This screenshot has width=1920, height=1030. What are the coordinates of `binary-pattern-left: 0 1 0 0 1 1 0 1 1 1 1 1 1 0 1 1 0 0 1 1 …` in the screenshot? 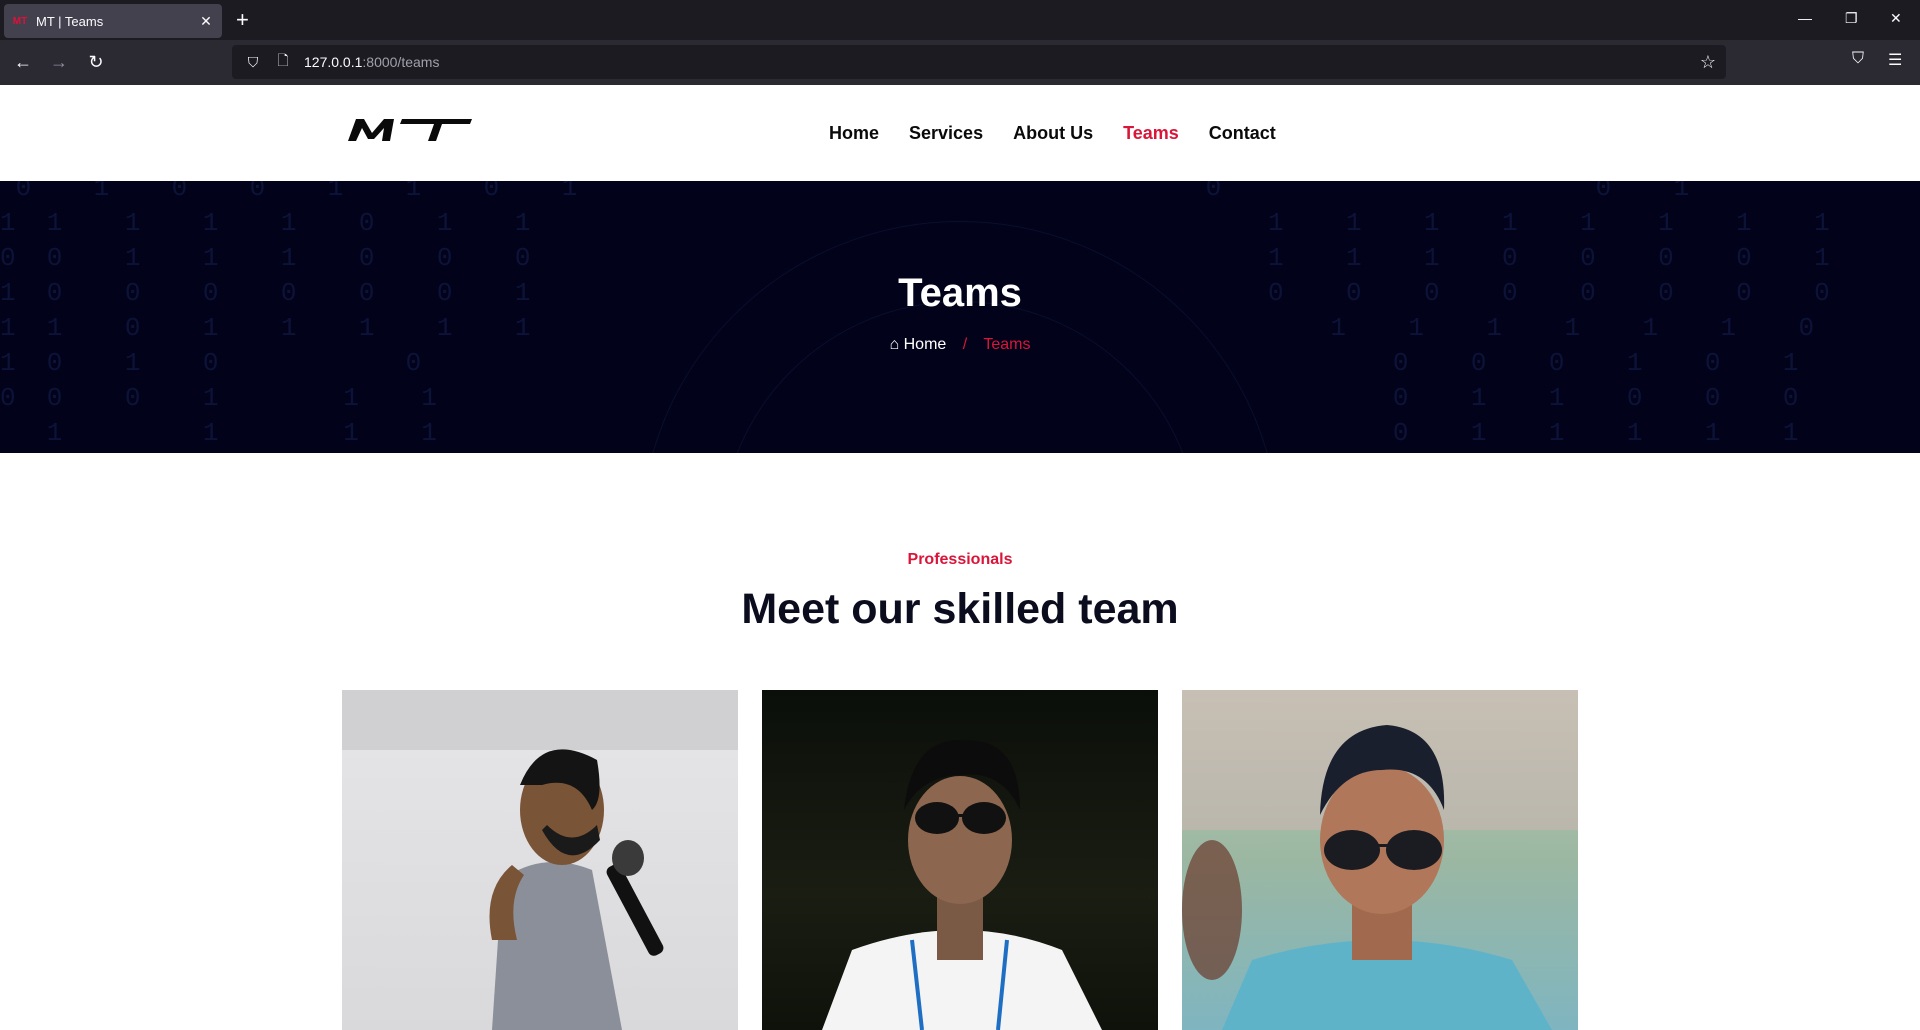 It's located at (289, 314).